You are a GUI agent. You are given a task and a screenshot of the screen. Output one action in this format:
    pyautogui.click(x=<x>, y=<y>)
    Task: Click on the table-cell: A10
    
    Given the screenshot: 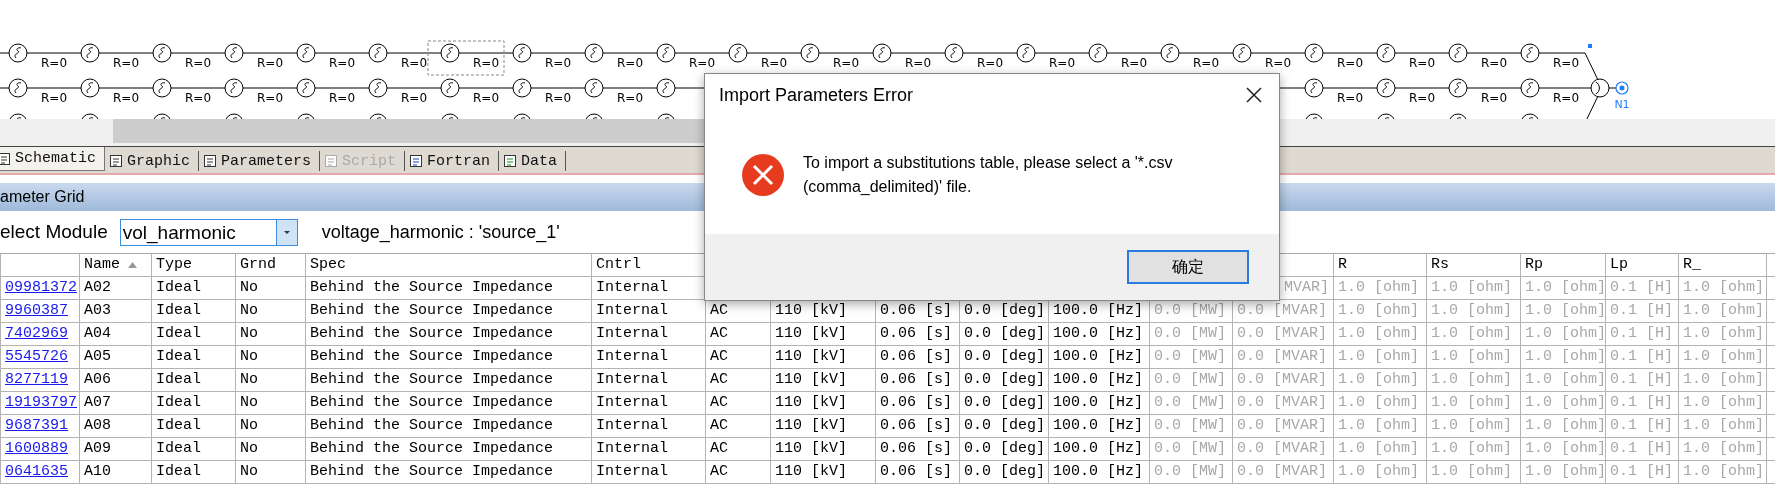 What is the action you would take?
    pyautogui.click(x=115, y=471)
    